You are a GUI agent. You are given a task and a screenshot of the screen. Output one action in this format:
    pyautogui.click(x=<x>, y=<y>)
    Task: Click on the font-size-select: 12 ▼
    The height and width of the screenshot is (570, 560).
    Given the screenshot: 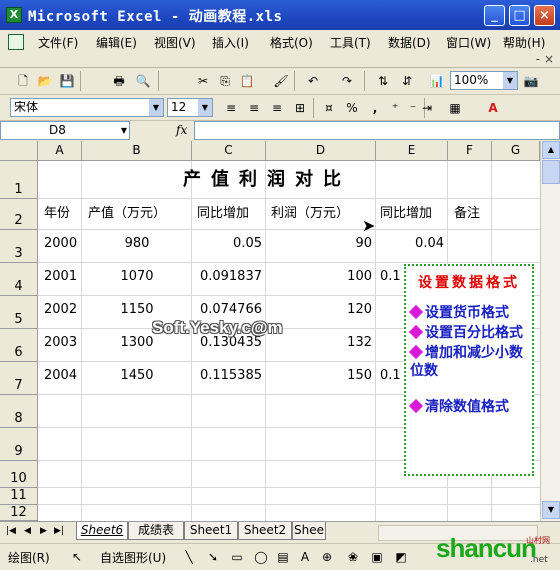 What is the action you would take?
    pyautogui.click(x=190, y=107)
    